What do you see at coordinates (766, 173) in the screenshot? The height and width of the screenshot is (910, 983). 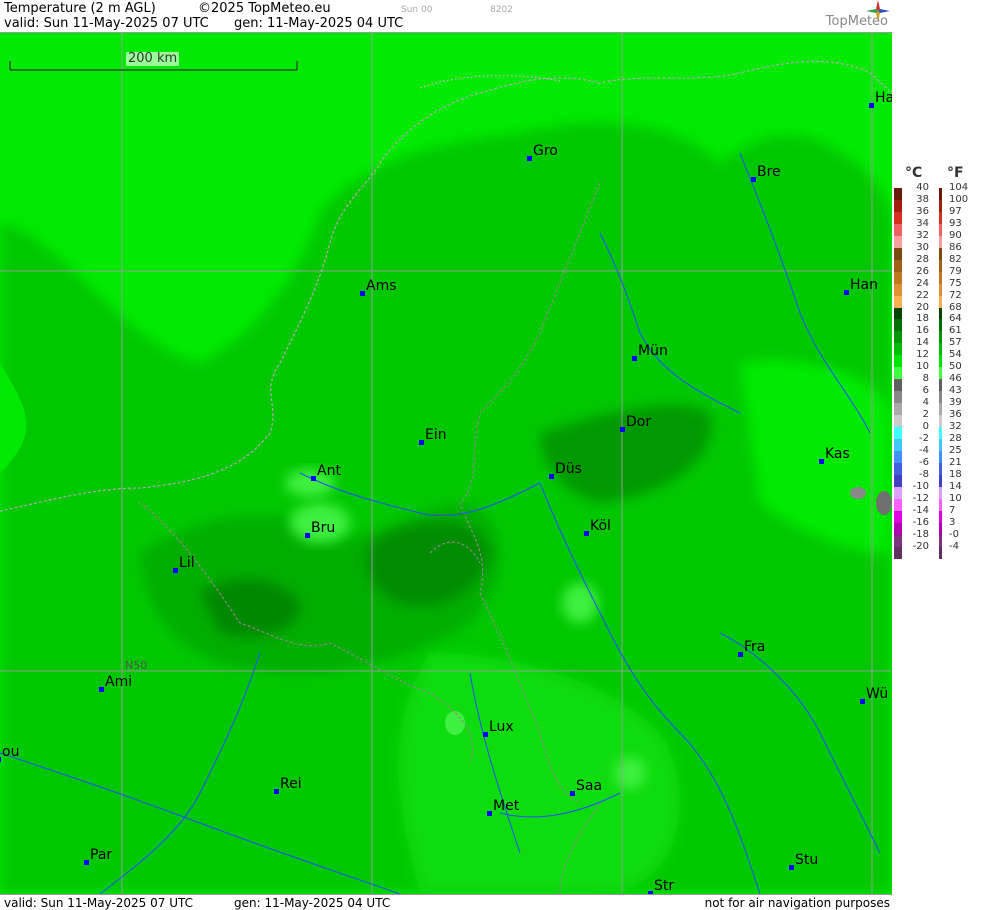 I see `city-label: Bre` at bounding box center [766, 173].